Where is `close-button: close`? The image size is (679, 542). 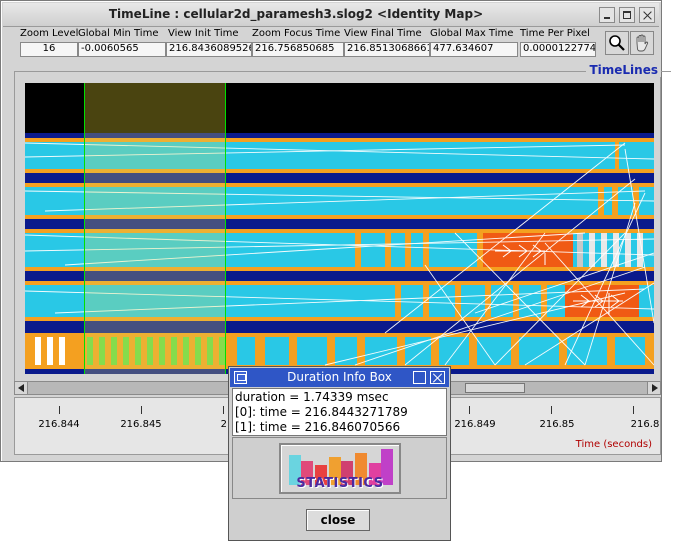
close-button: close is located at coordinates (338, 520).